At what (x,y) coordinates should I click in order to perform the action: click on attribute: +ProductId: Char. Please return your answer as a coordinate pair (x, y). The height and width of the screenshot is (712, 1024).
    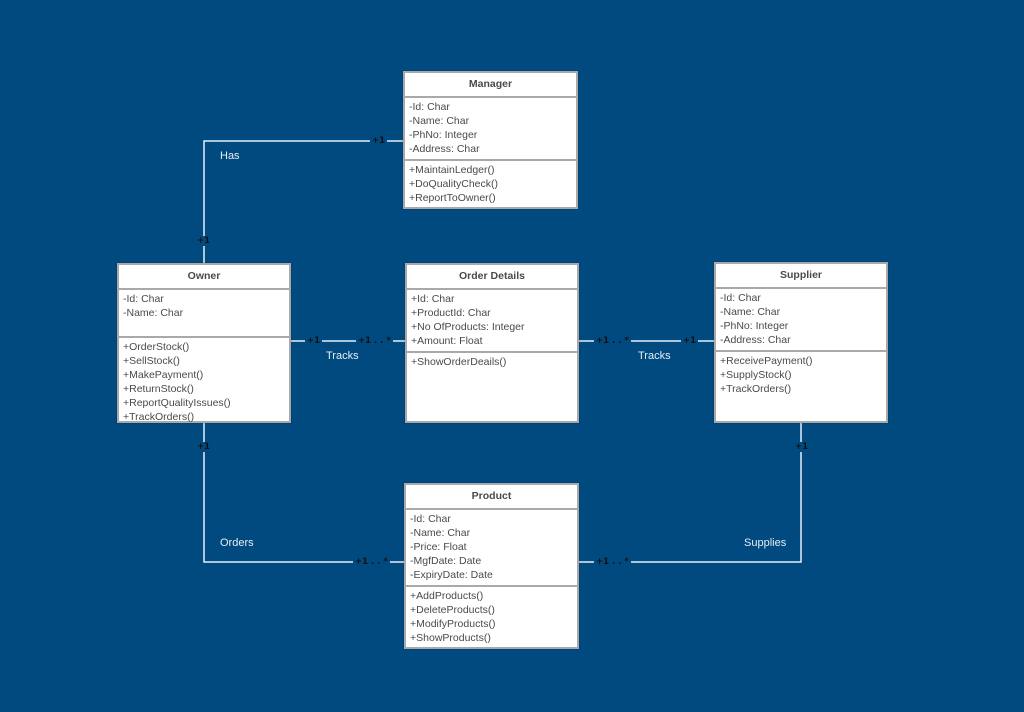
    Looking at the image, I should click on (451, 313).